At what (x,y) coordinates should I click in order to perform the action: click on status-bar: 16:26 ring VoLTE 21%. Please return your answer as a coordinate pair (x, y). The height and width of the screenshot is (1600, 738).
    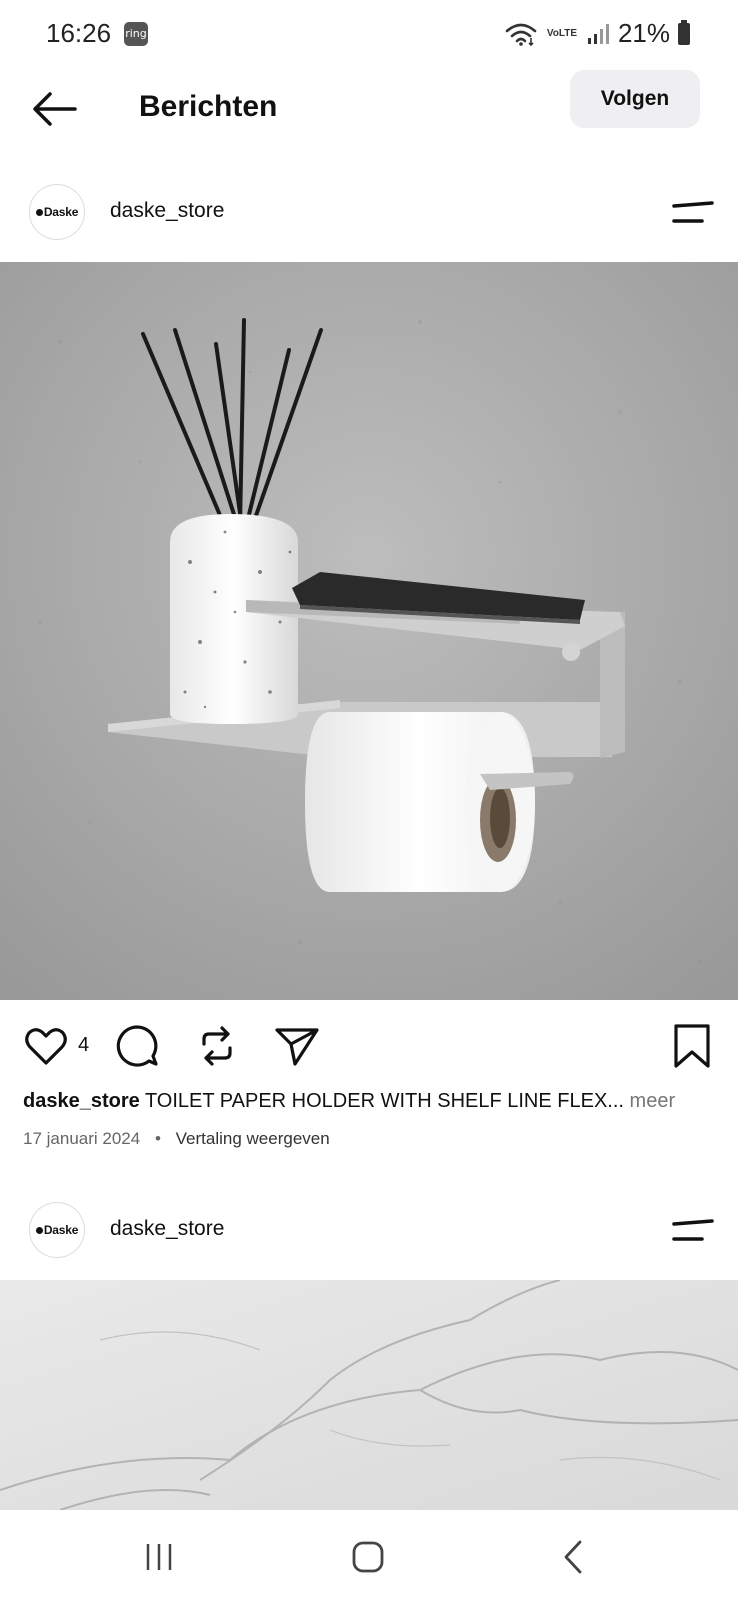
    Looking at the image, I should click on (369, 35).